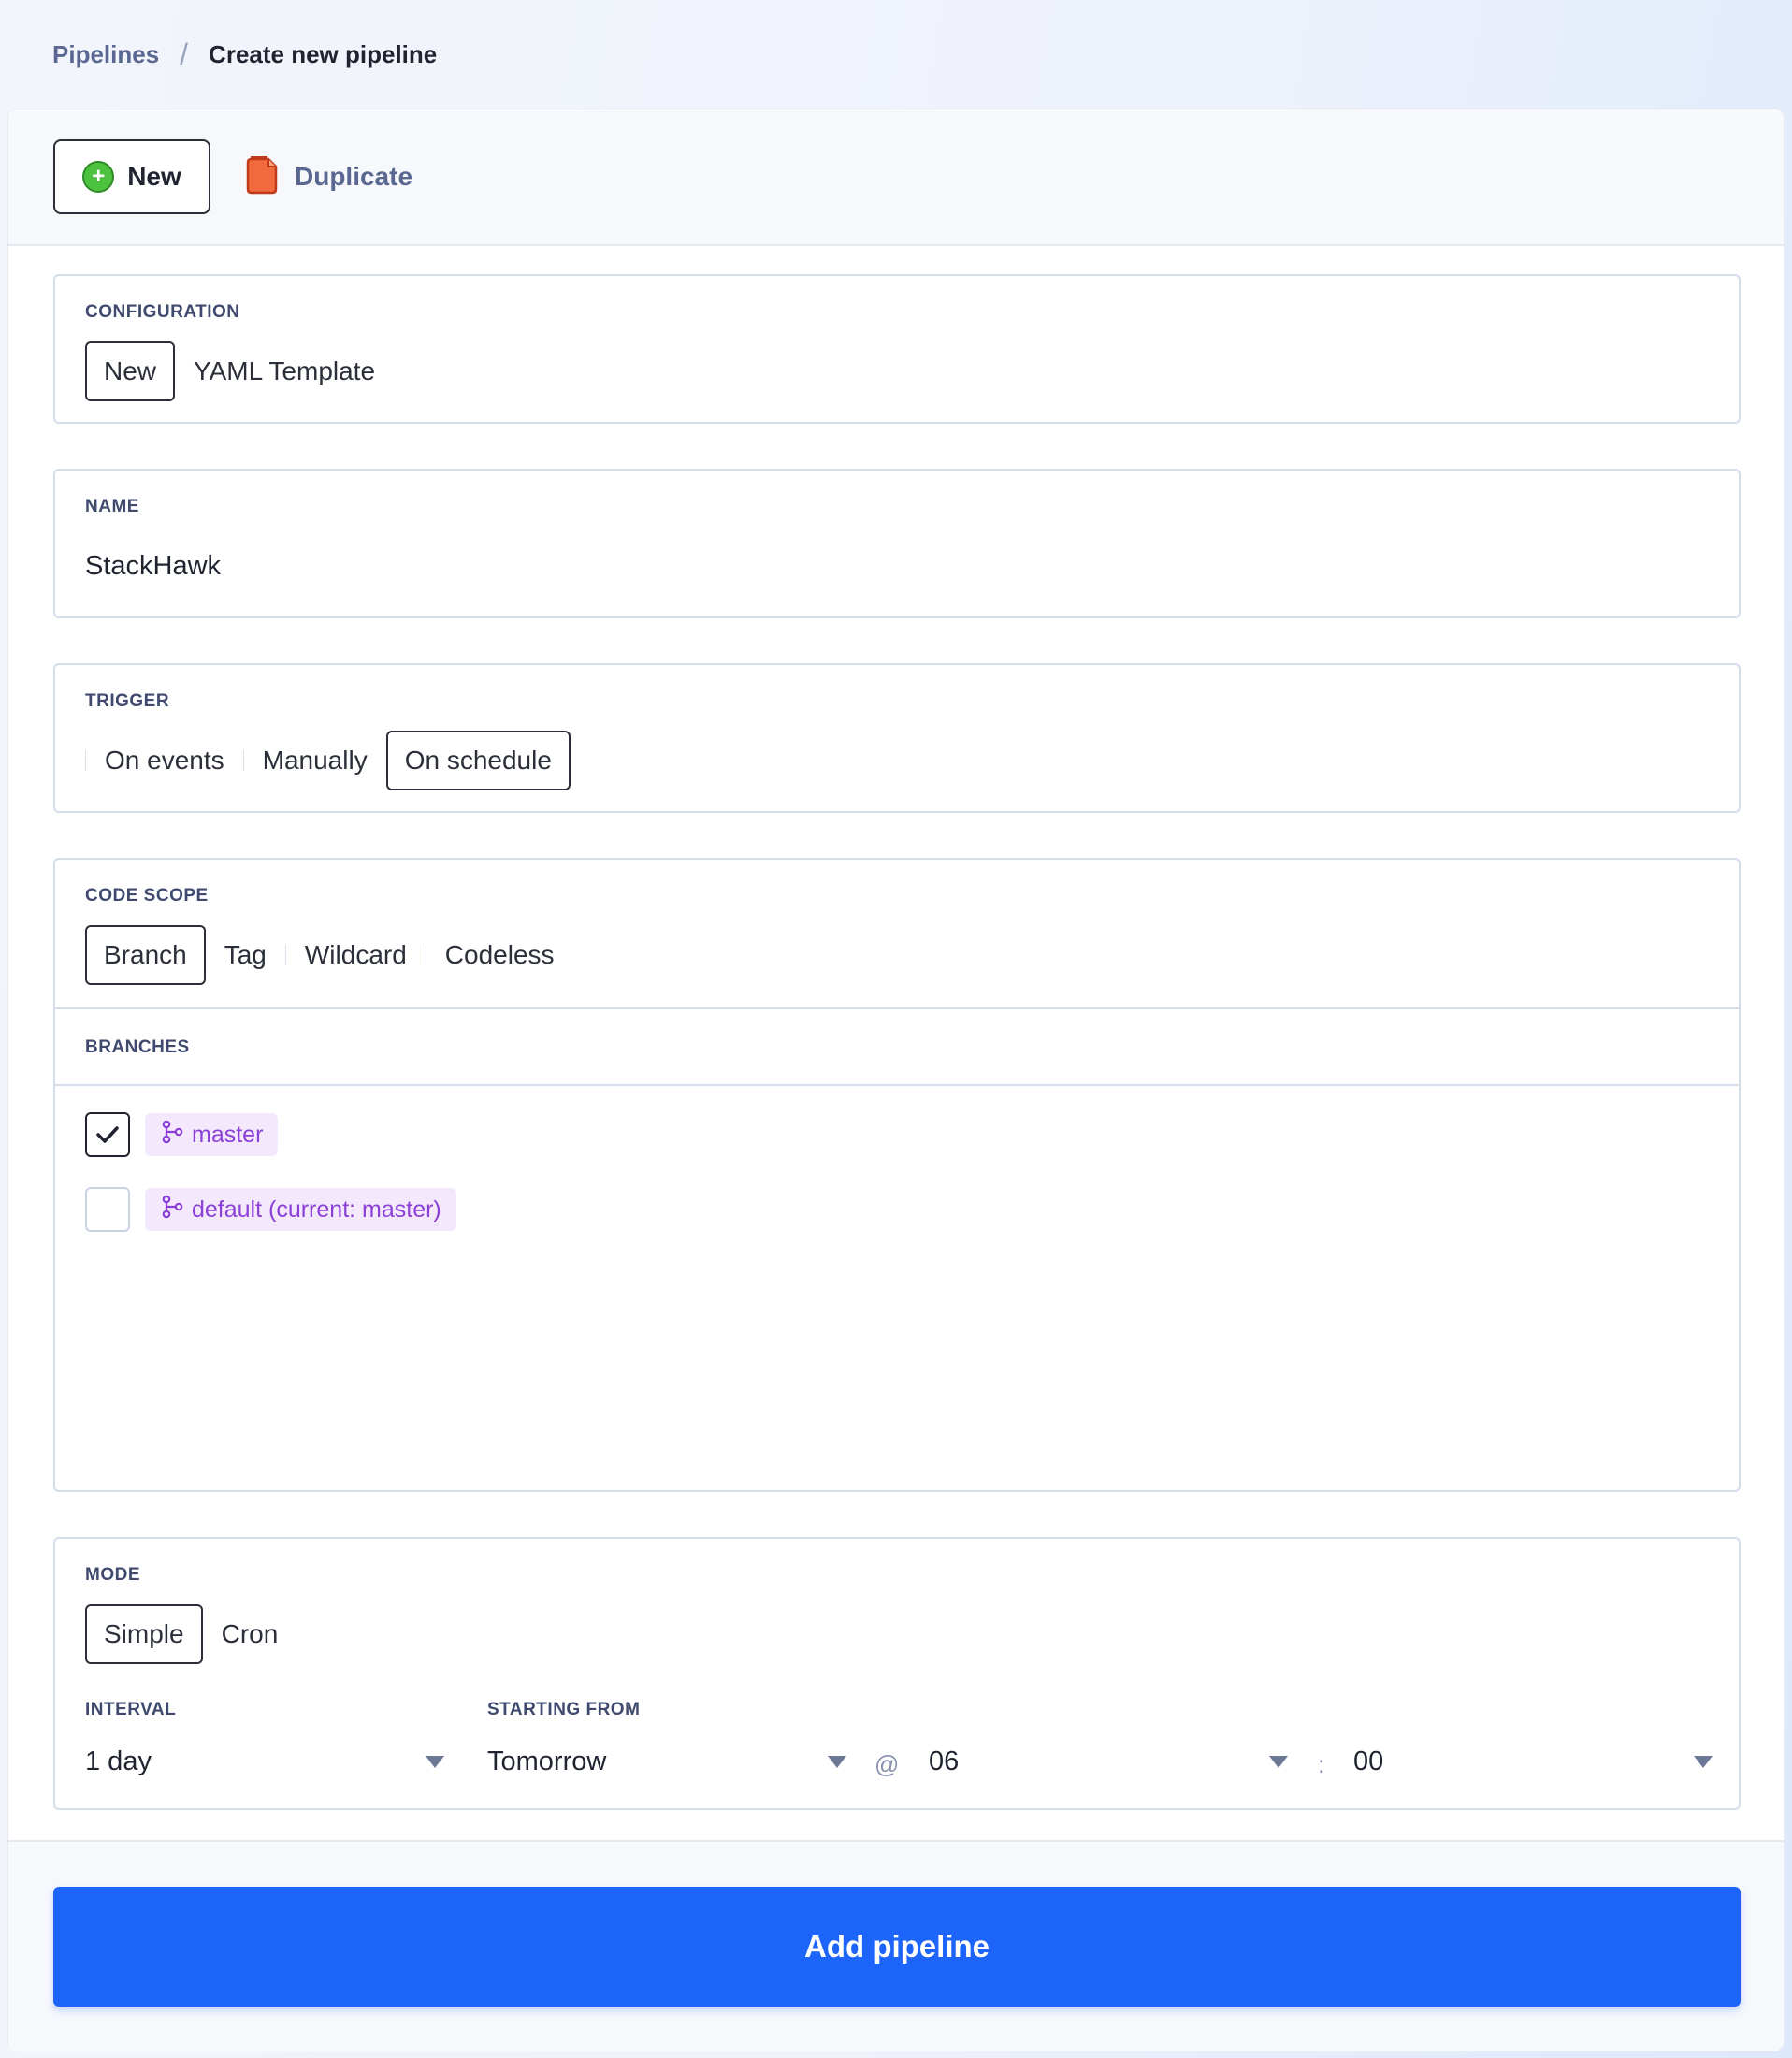 The width and height of the screenshot is (1792, 2058). Describe the element at coordinates (98, 177) in the screenshot. I see `plus-circle-icon: +` at that location.